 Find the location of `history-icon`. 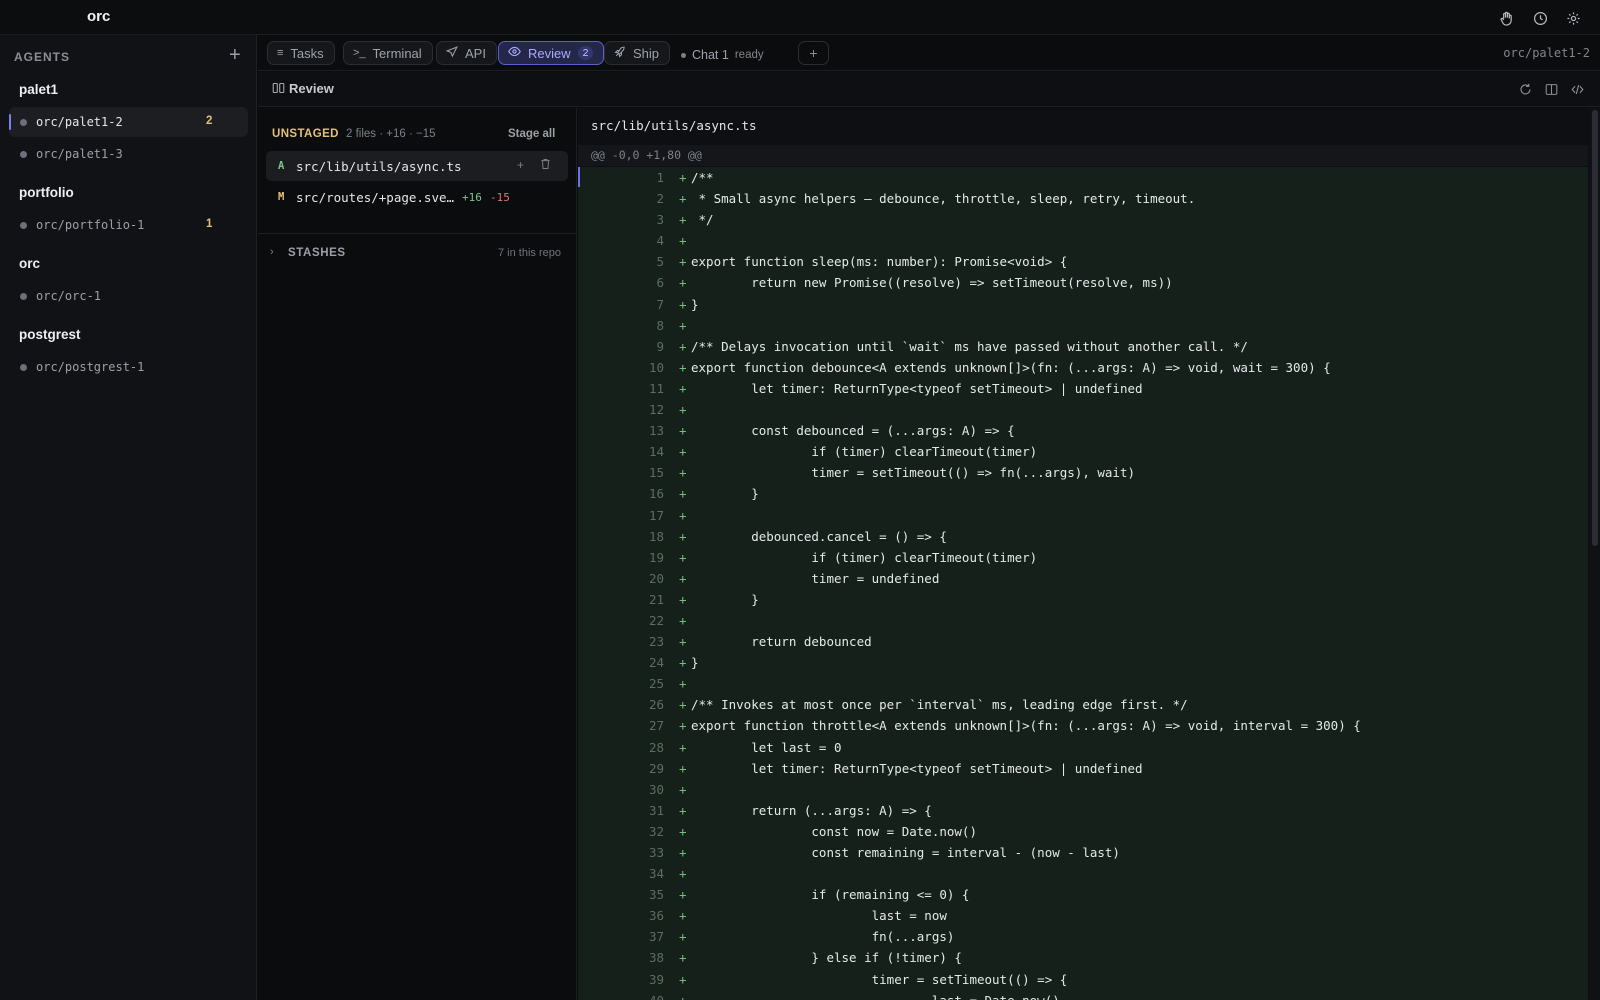

history-icon is located at coordinates (1540, 18).